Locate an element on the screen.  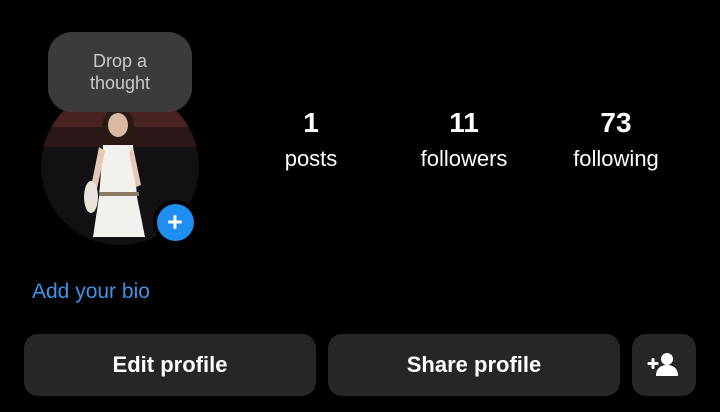
edit-profile-label: Edit profile is located at coordinates (170, 364).